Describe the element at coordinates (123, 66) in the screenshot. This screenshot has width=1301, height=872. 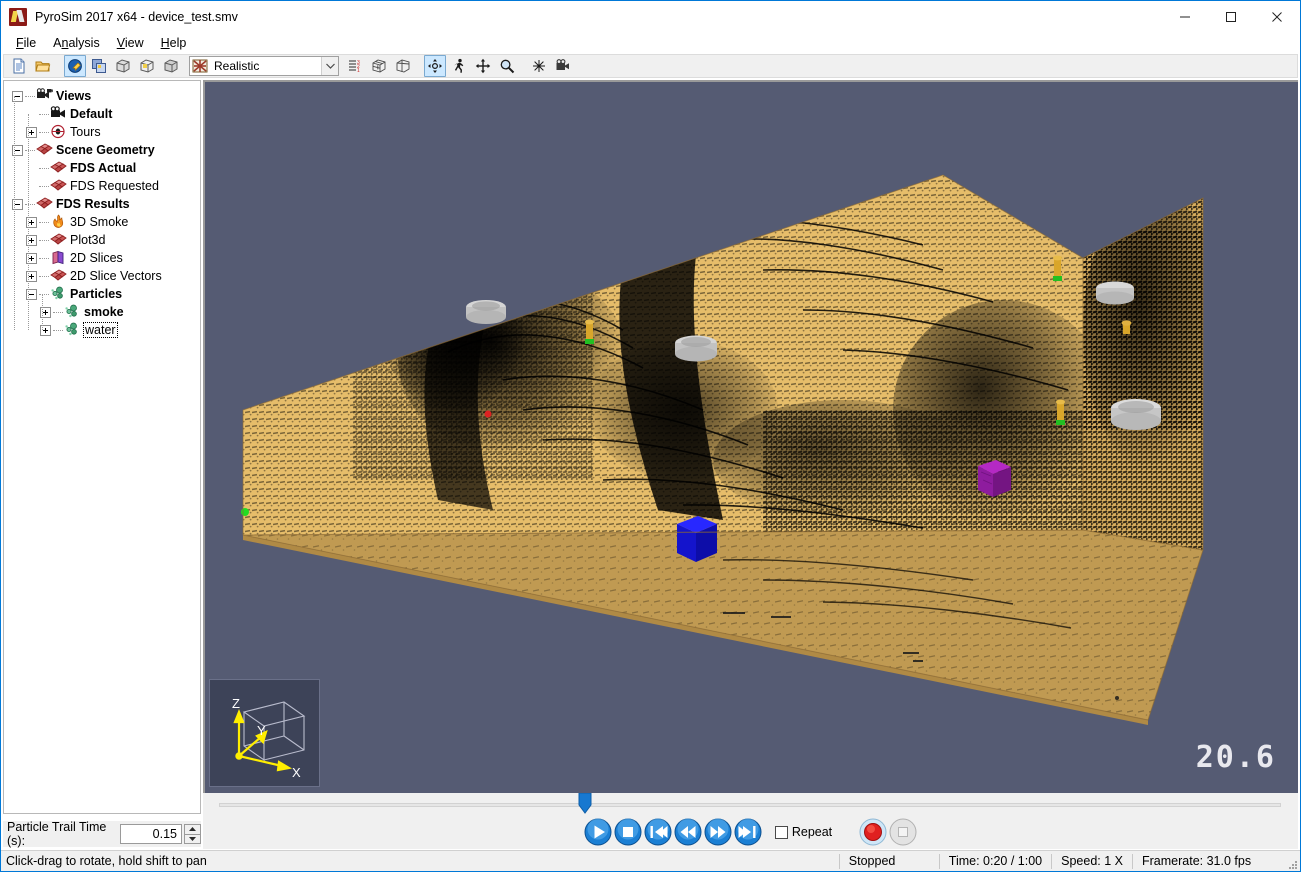
I see `show-geometry-button` at that location.